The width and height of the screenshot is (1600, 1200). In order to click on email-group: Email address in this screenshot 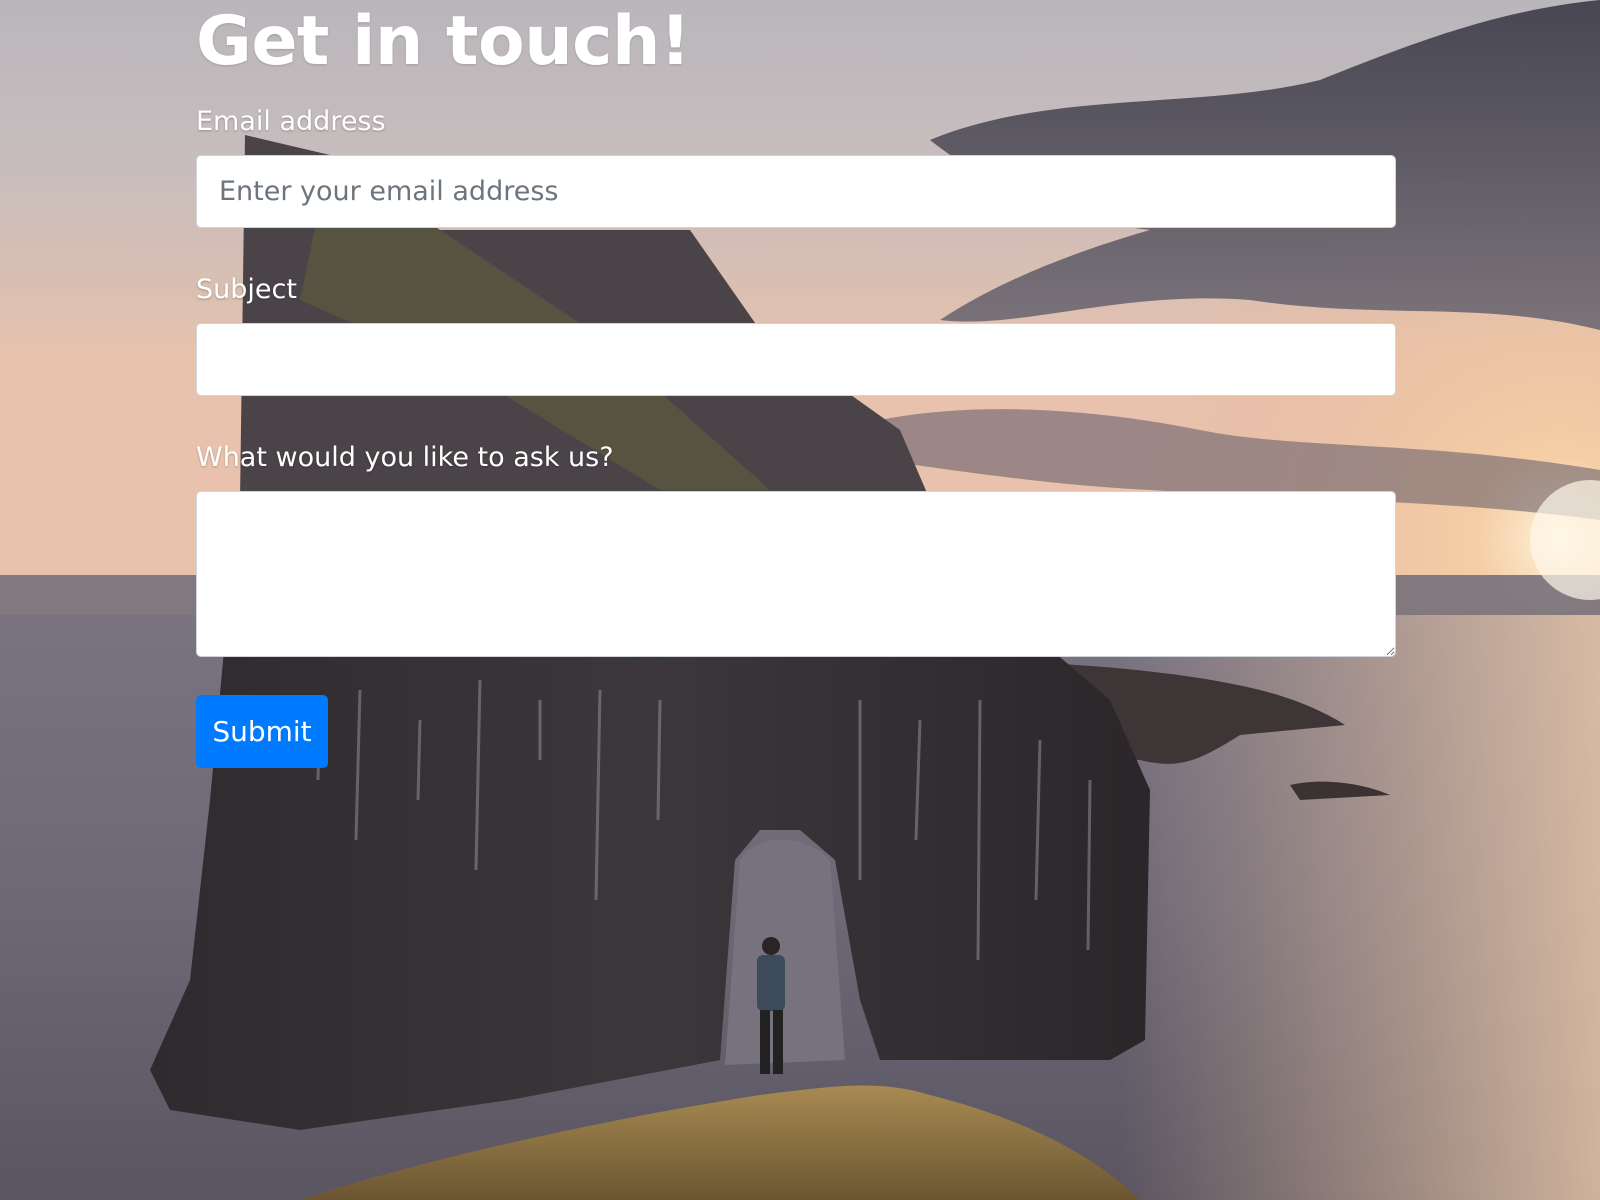, I will do `click(796, 166)`.